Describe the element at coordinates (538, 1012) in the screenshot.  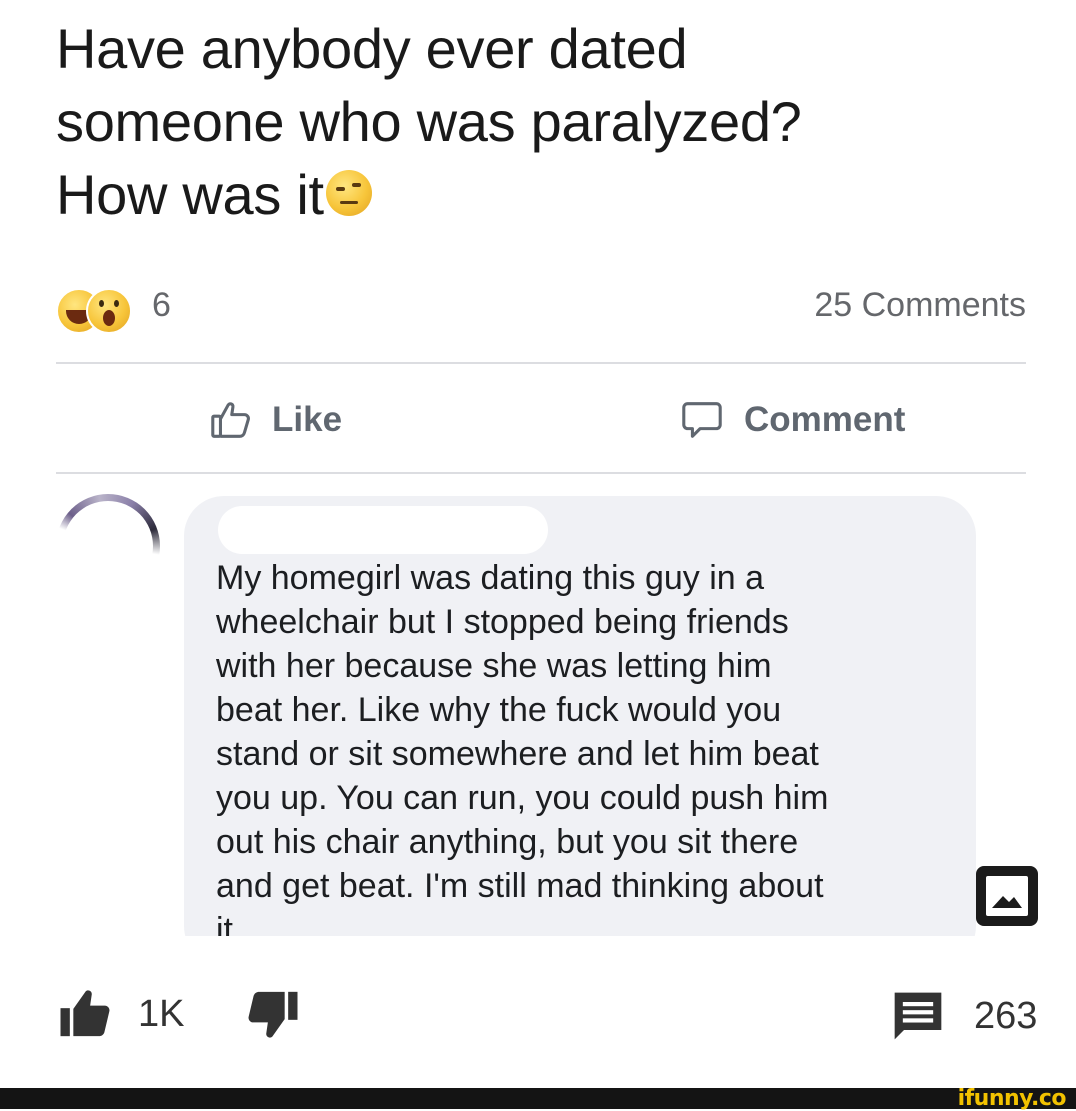
I see `ifunny-footer: 1K 263` at that location.